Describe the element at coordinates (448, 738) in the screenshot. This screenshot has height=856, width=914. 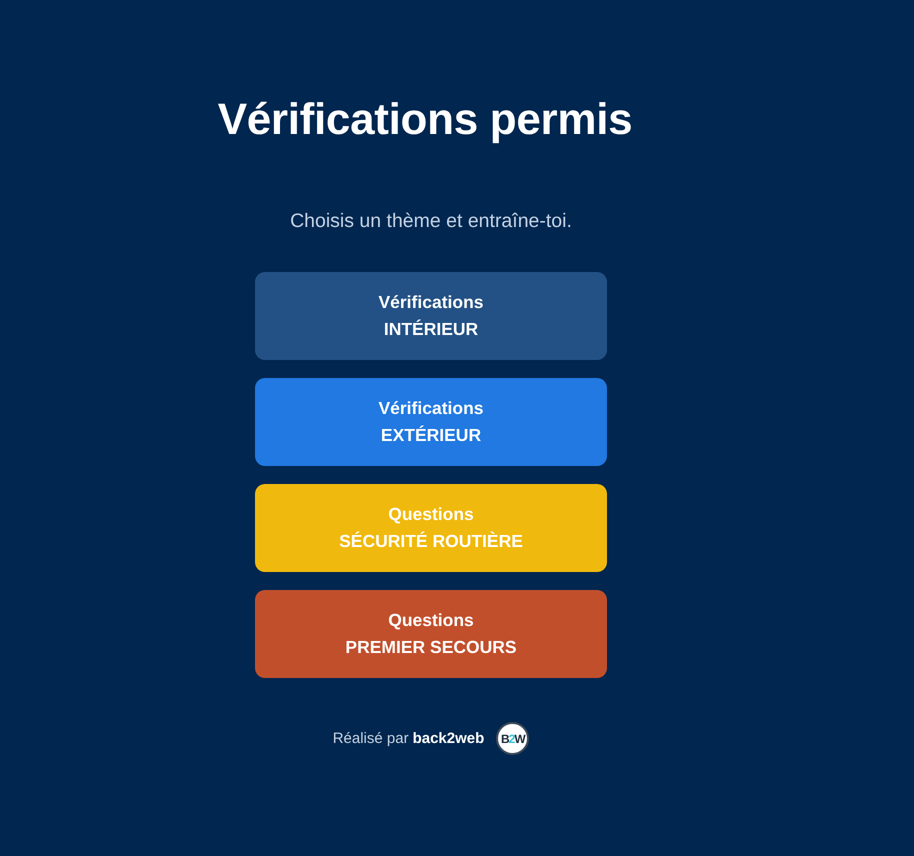
I see `author-link: back2web` at that location.